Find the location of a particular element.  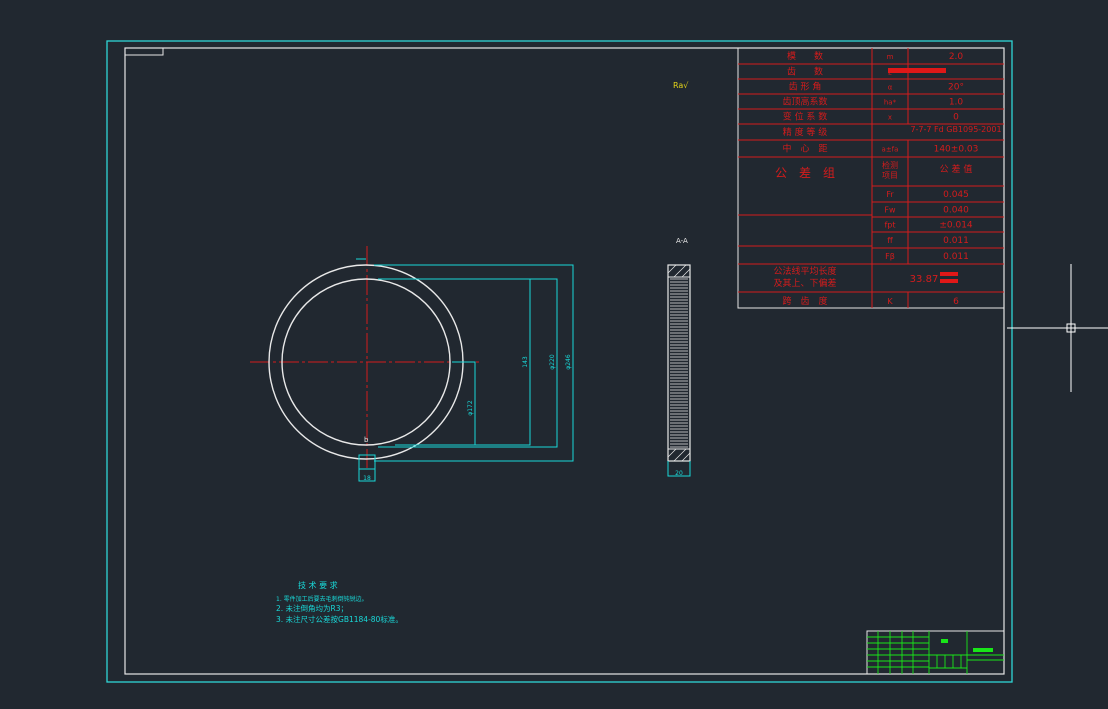

param-value-4: 0 is located at coordinates (956, 118).